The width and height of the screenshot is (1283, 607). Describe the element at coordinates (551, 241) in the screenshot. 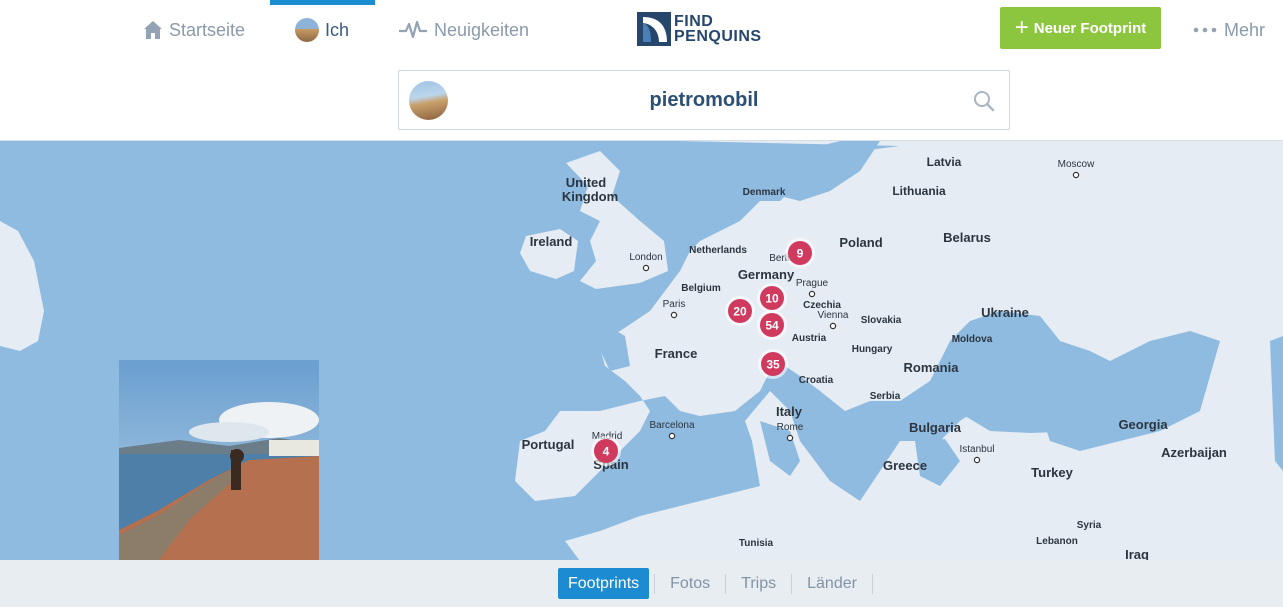

I see `map-country-label: Ireland` at that location.